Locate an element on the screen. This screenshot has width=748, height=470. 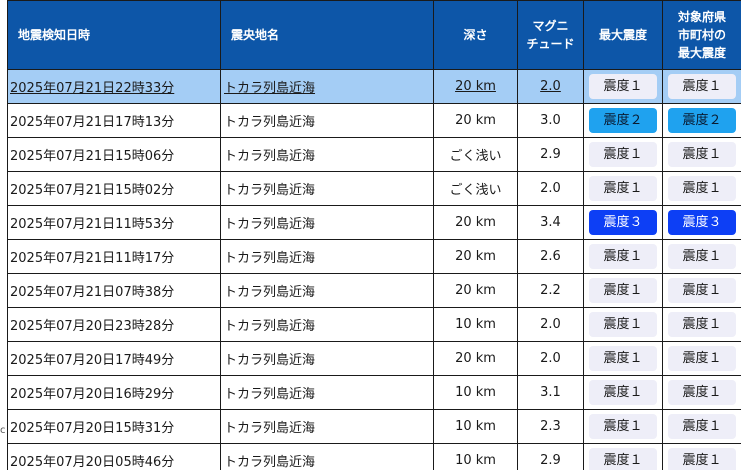
cell-magnitude: 3.1 is located at coordinates (550, 392).